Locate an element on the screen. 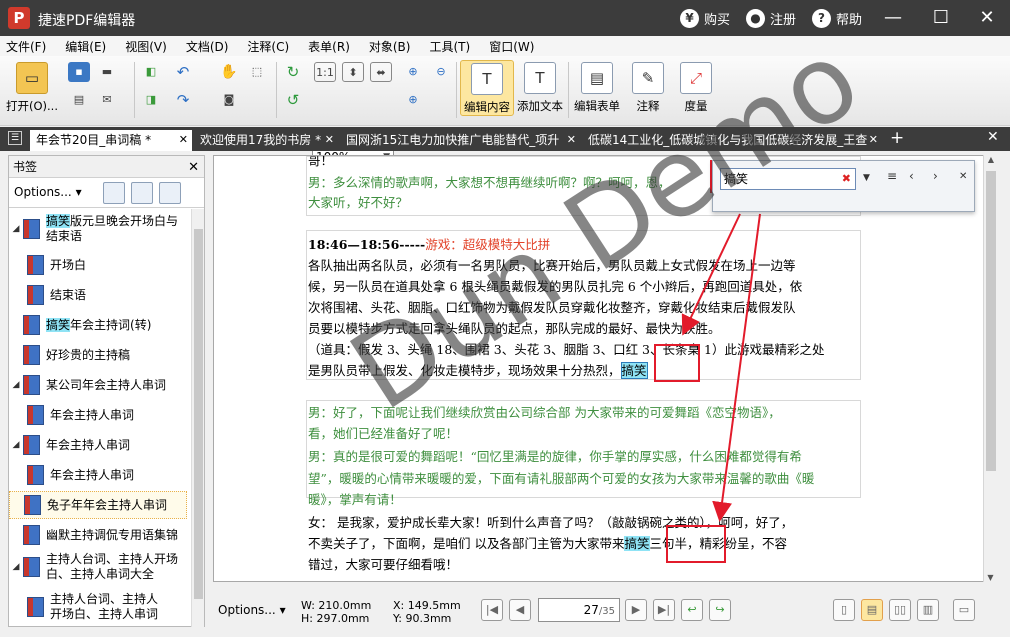  next-page-icon: ▶ is located at coordinates (636, 610).